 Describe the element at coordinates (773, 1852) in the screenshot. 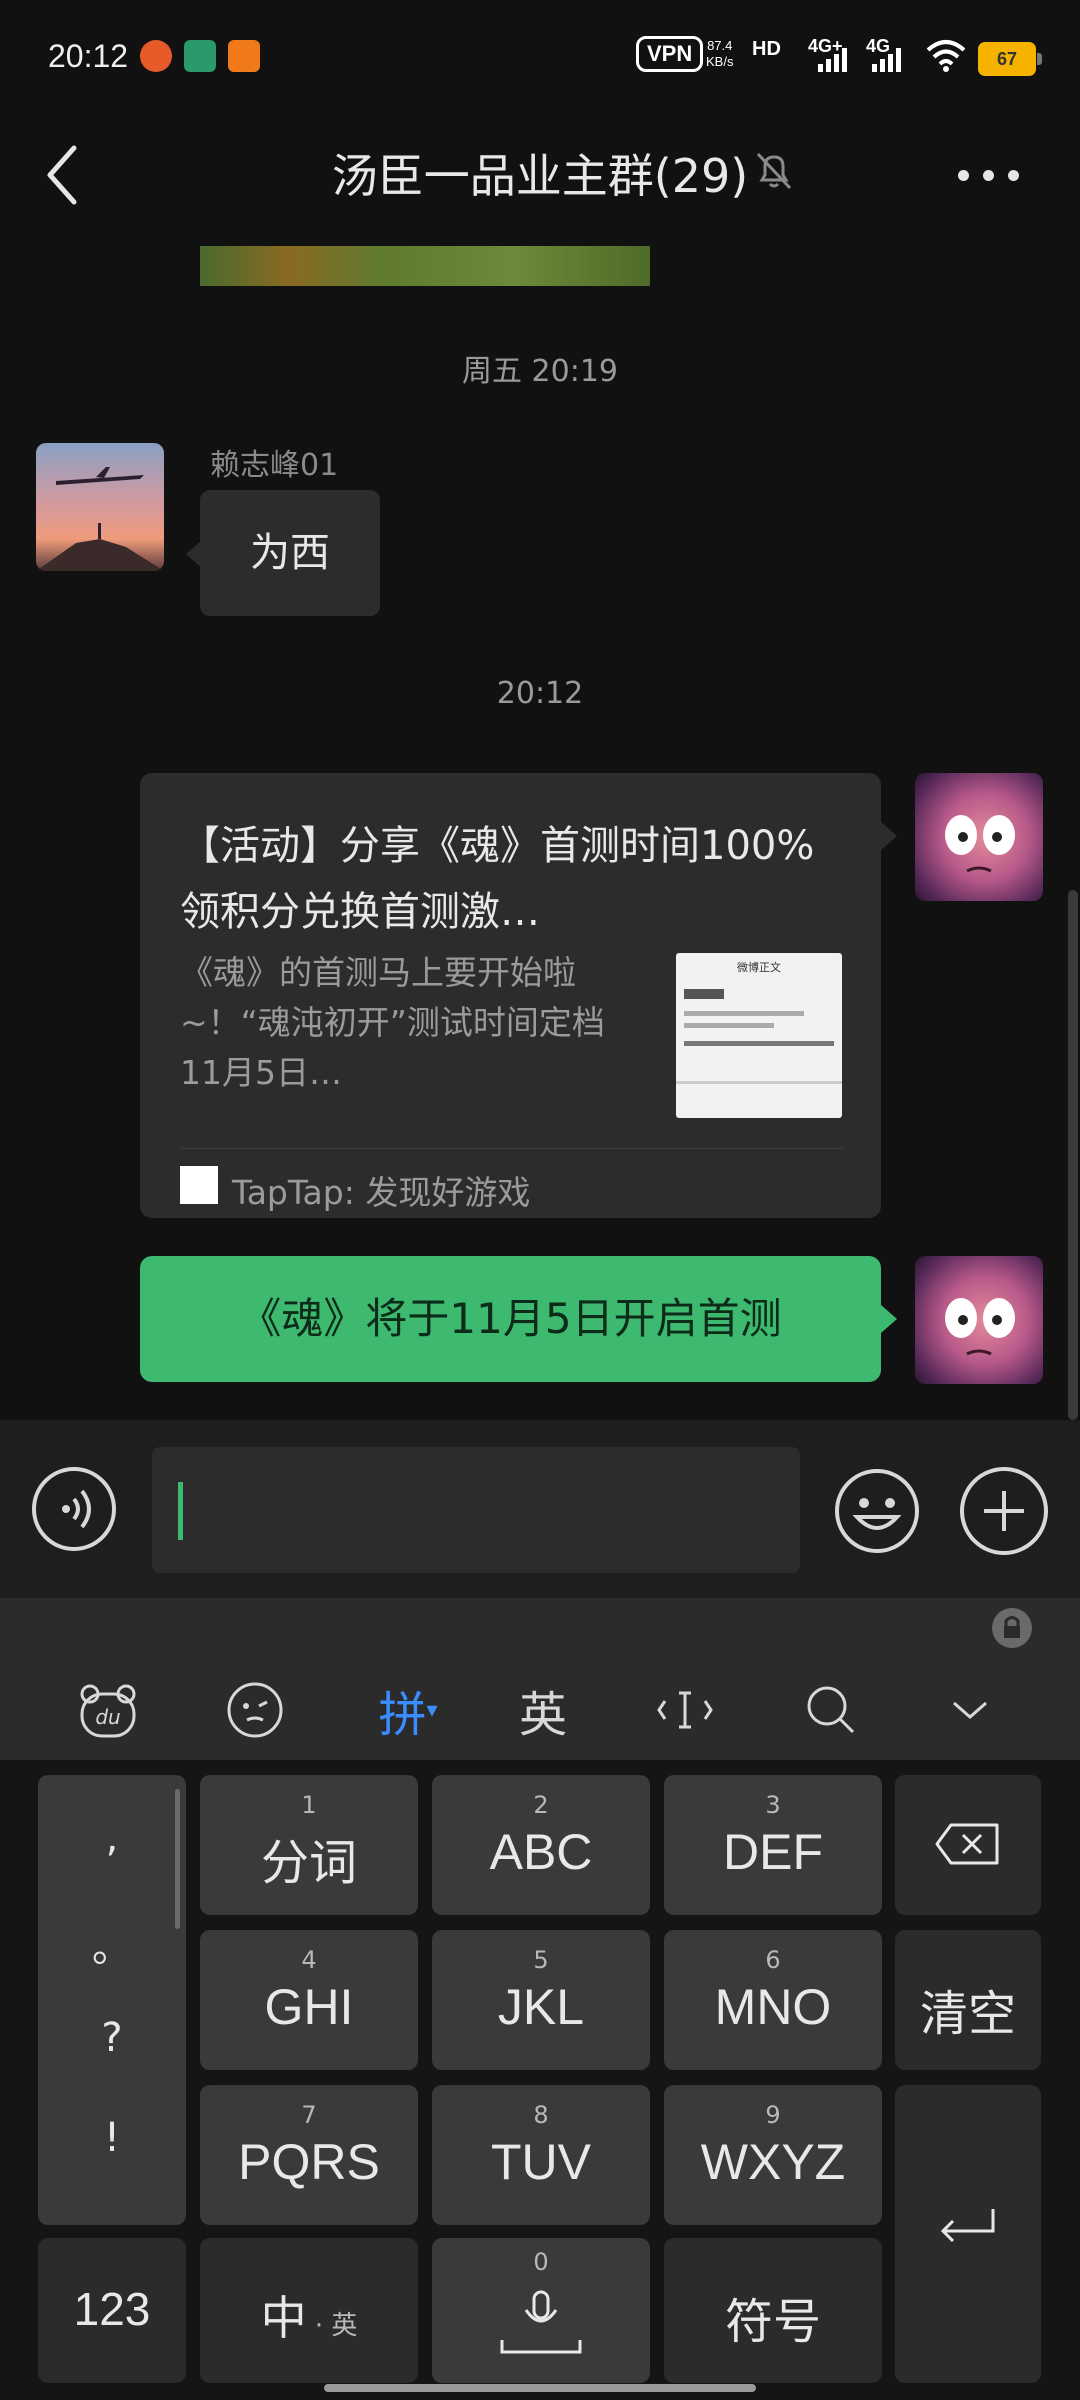

I see `key-label: DEF` at that location.